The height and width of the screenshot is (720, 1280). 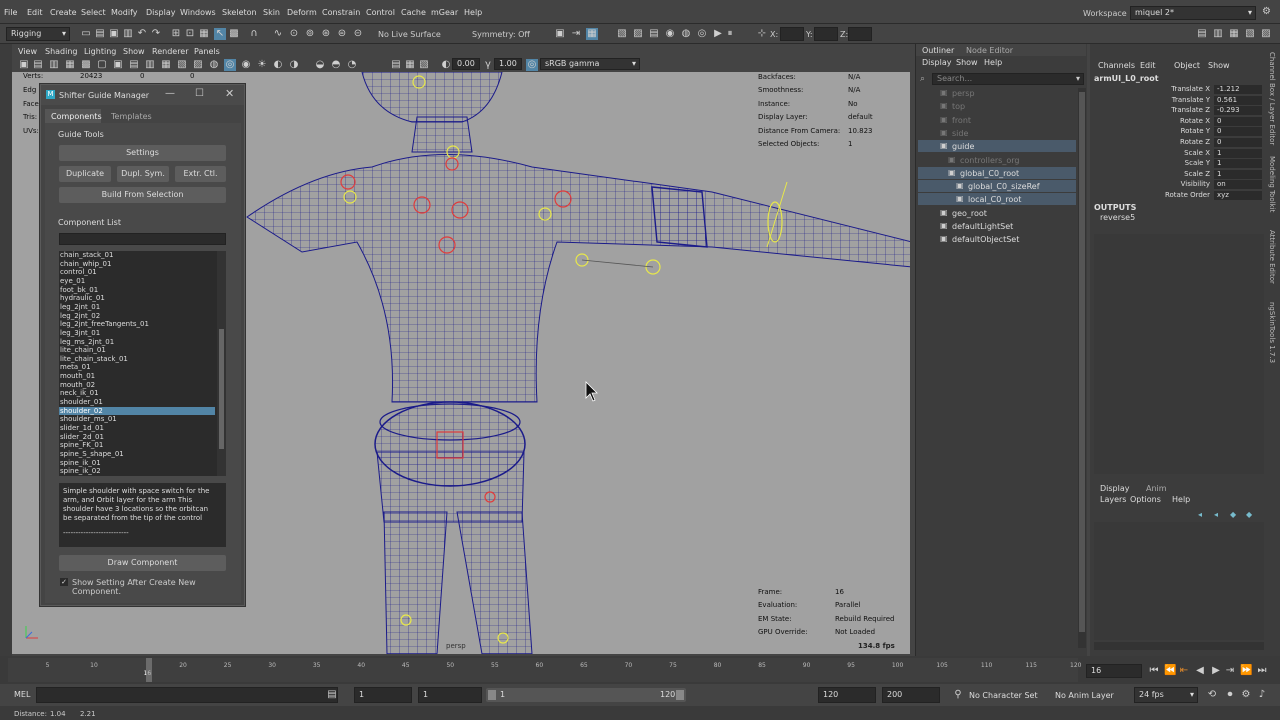 I want to click on bookmark-icon: ▥, so click(x=54, y=65).